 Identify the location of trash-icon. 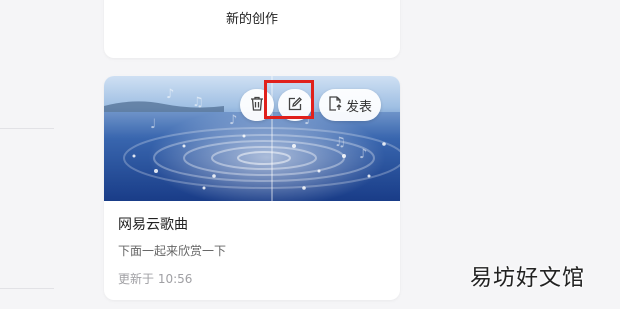
(257, 105).